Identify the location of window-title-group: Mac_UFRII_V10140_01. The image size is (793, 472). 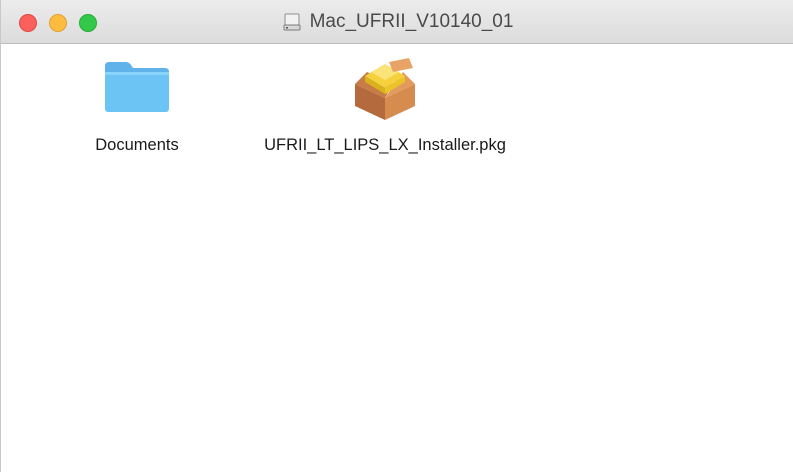
(397, 22).